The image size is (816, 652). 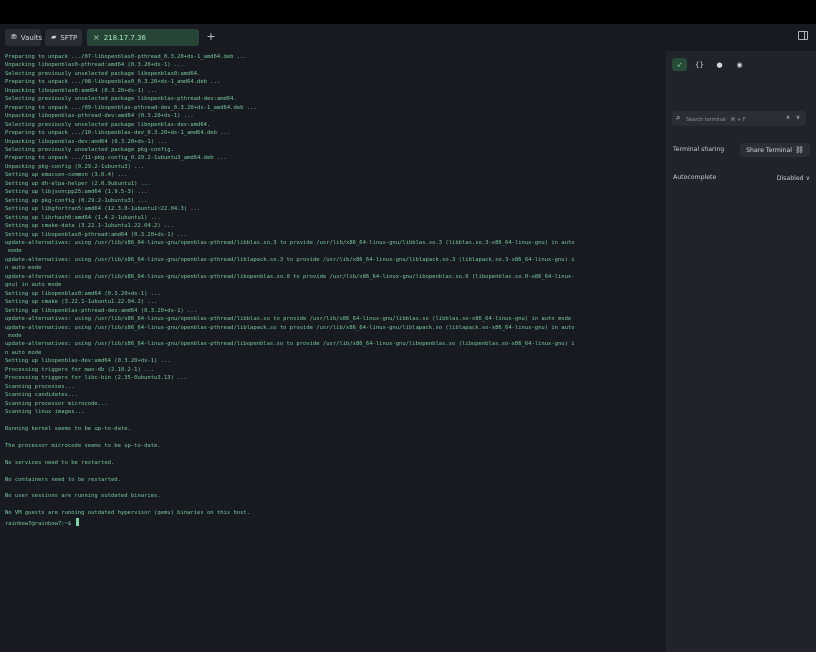 What do you see at coordinates (96, 37) in the screenshot?
I see `close-icon: ×` at bounding box center [96, 37].